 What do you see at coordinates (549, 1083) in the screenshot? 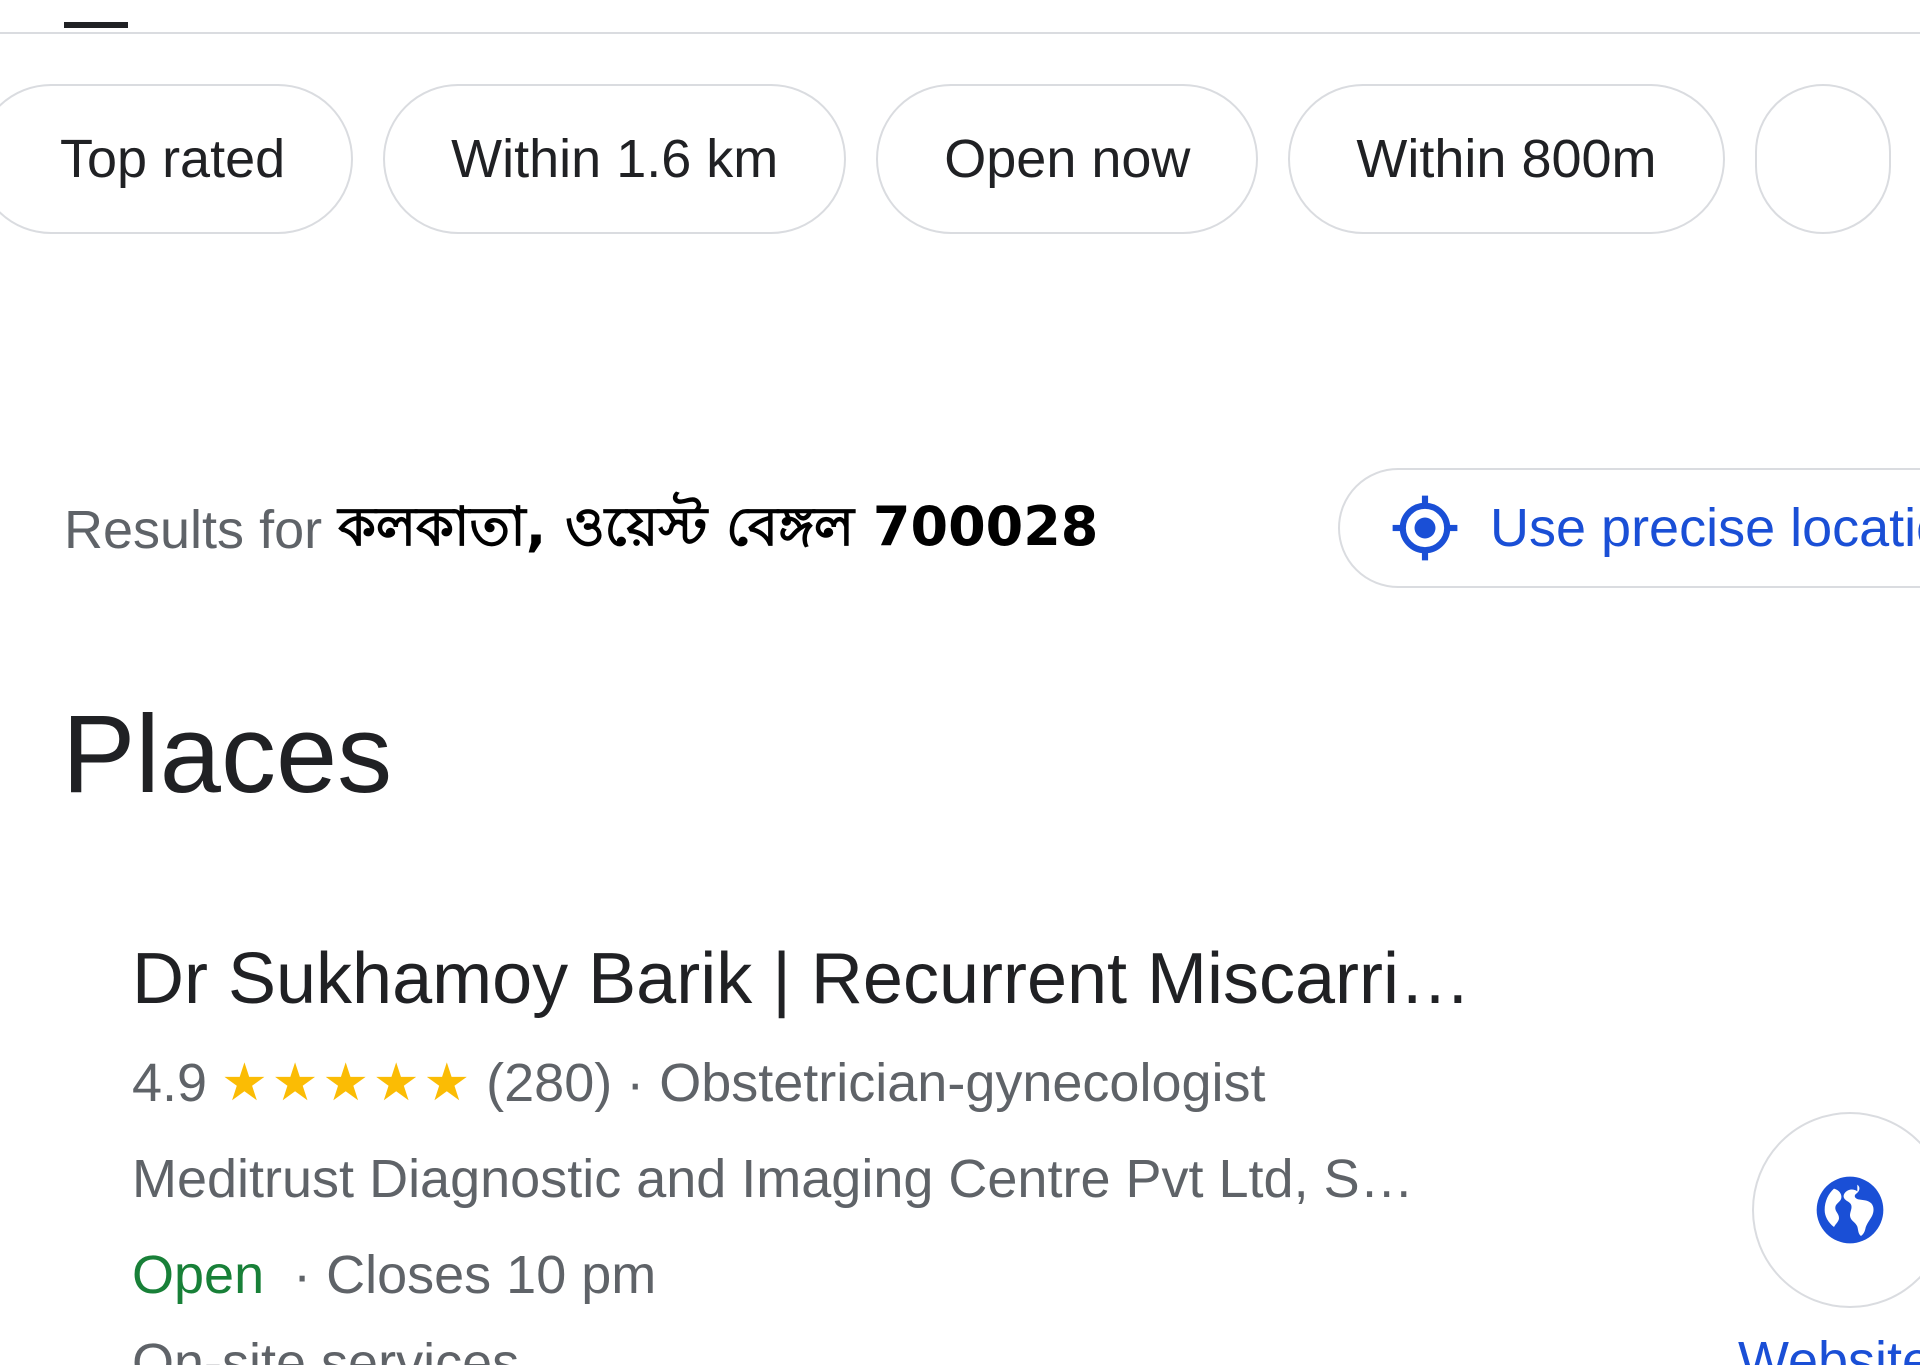
I see `review-count: (280)` at bounding box center [549, 1083].